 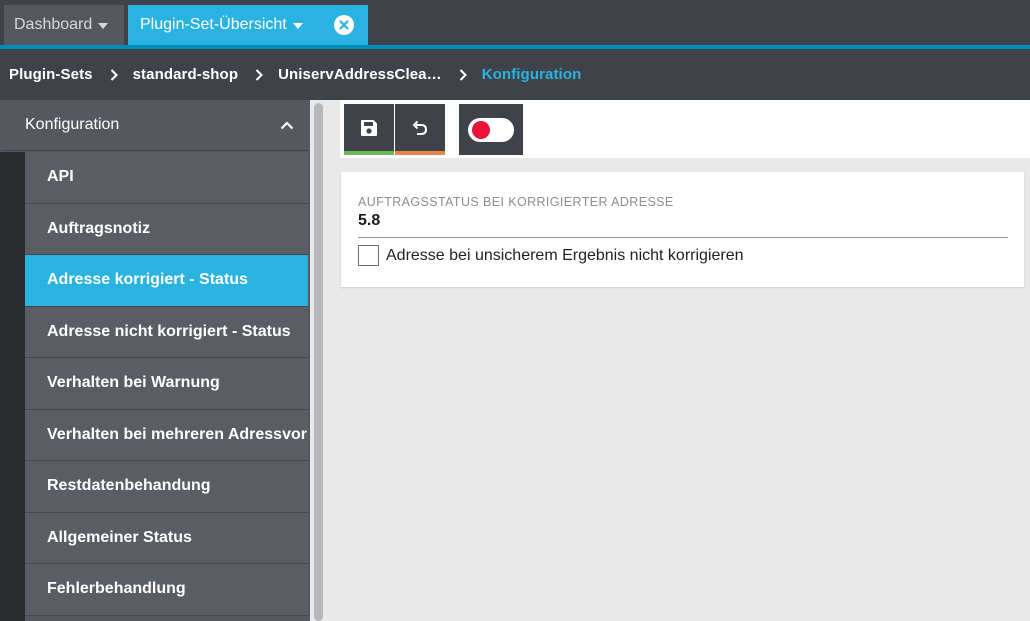 I want to click on sidebar-scrollbar-thumb, so click(x=318, y=362).